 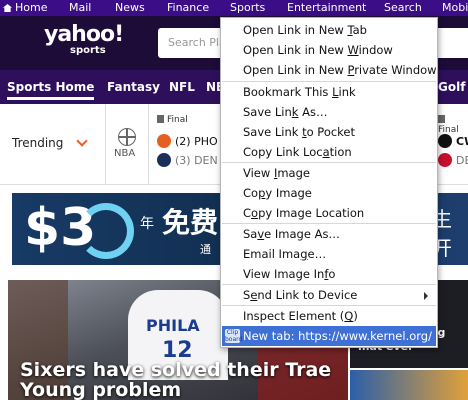 What do you see at coordinates (451, 87) in the screenshot?
I see `sports-nav-golf: Golf` at bounding box center [451, 87].